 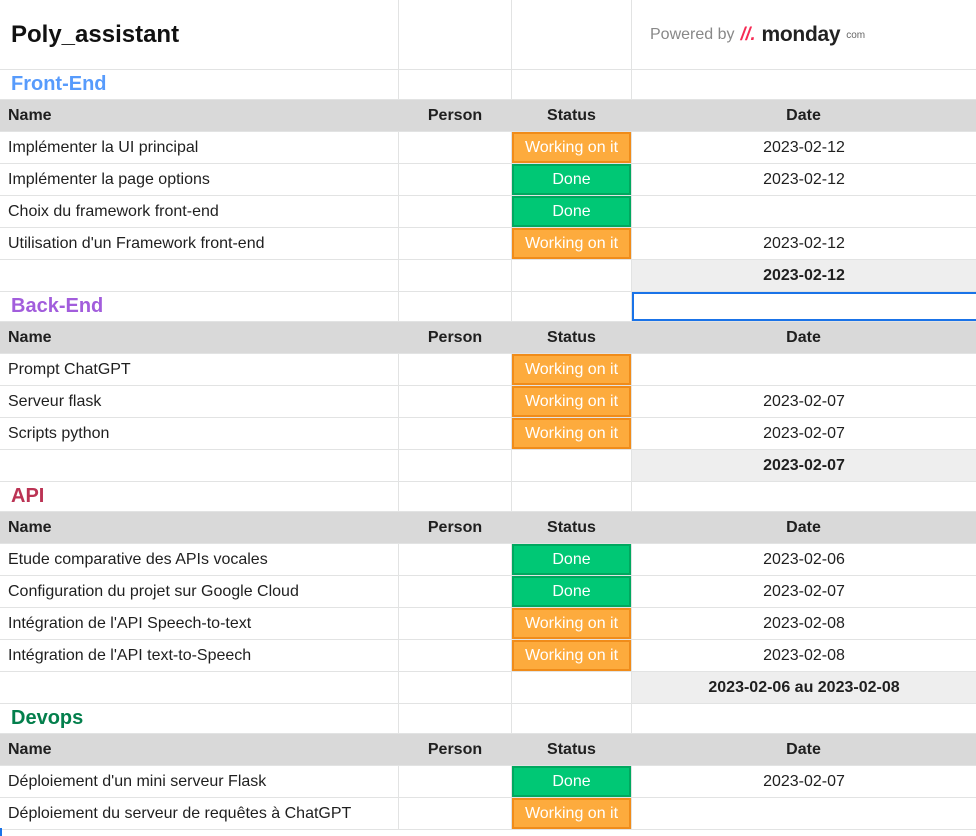 What do you see at coordinates (199, 496) in the screenshot?
I see `group-title: API` at bounding box center [199, 496].